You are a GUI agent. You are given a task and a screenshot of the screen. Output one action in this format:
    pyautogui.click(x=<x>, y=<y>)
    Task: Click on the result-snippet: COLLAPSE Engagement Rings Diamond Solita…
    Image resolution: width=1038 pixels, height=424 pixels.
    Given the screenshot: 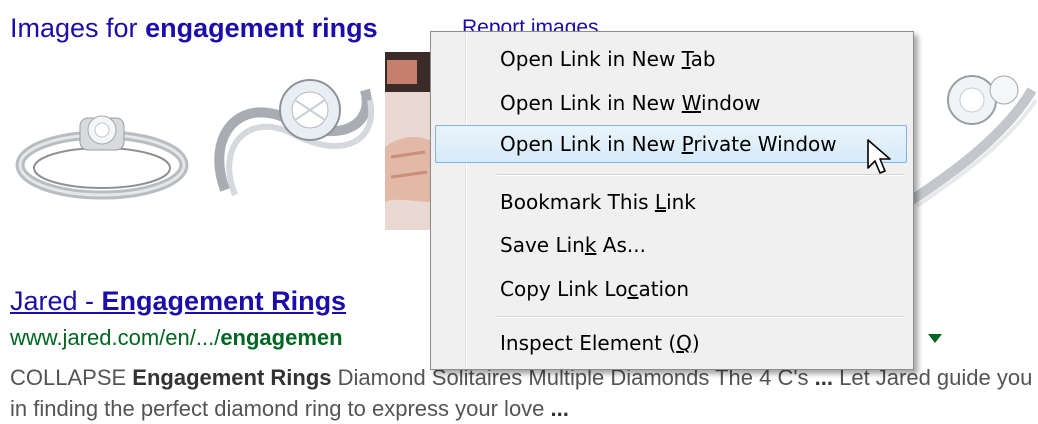 What is the action you would take?
    pyautogui.click(x=522, y=393)
    